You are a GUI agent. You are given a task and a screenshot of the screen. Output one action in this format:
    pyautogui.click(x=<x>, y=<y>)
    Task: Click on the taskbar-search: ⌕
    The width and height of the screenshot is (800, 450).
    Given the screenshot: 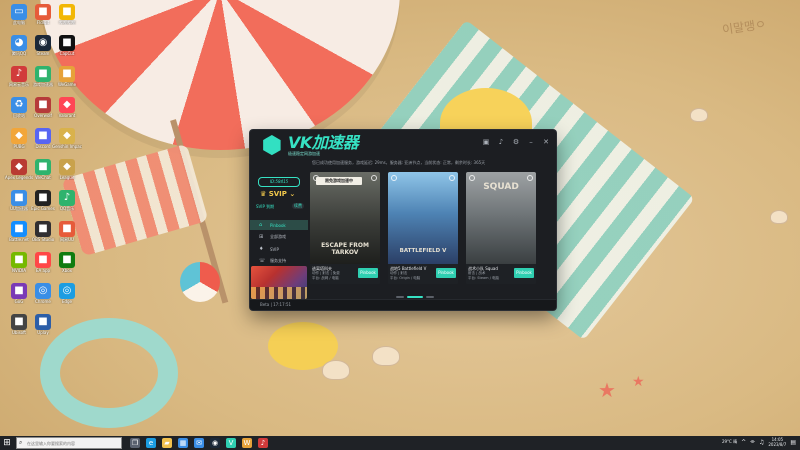 What is the action you would take?
    pyautogui.click(x=69, y=443)
    